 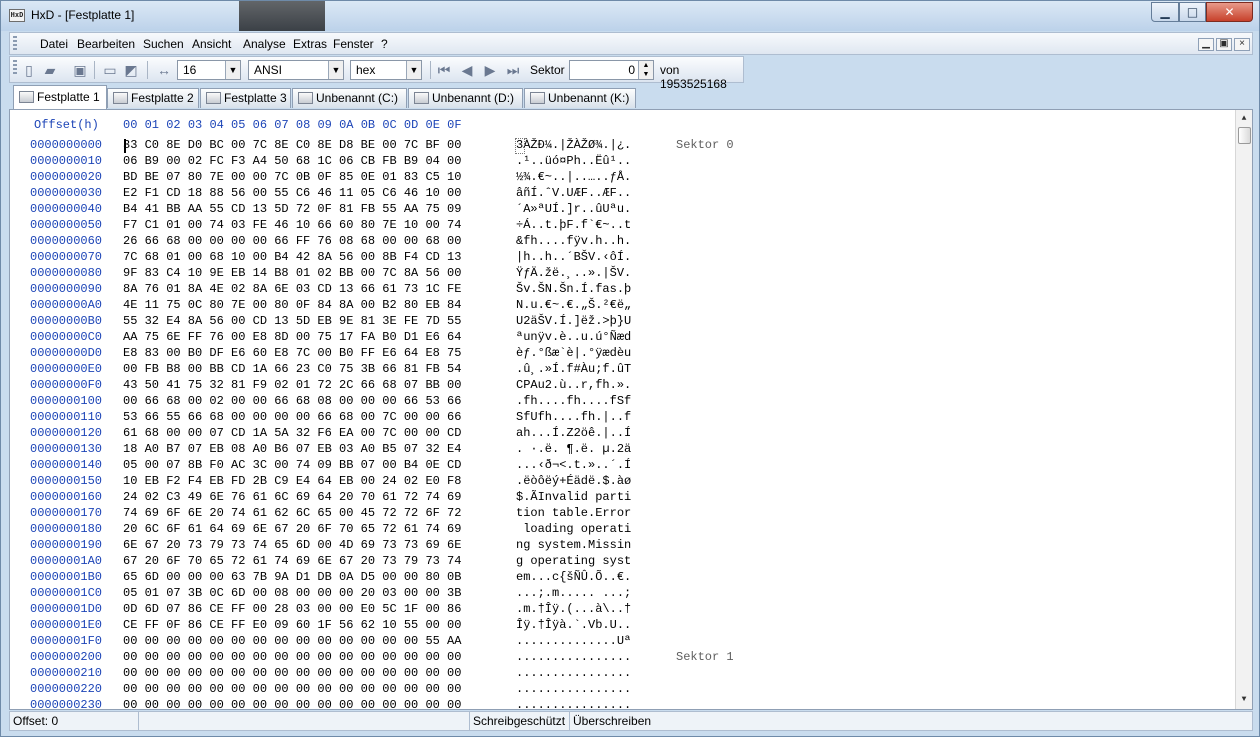 What do you see at coordinates (573, 593) in the screenshot?
I see `row-ascii: ...;.m..... ...;` at bounding box center [573, 593].